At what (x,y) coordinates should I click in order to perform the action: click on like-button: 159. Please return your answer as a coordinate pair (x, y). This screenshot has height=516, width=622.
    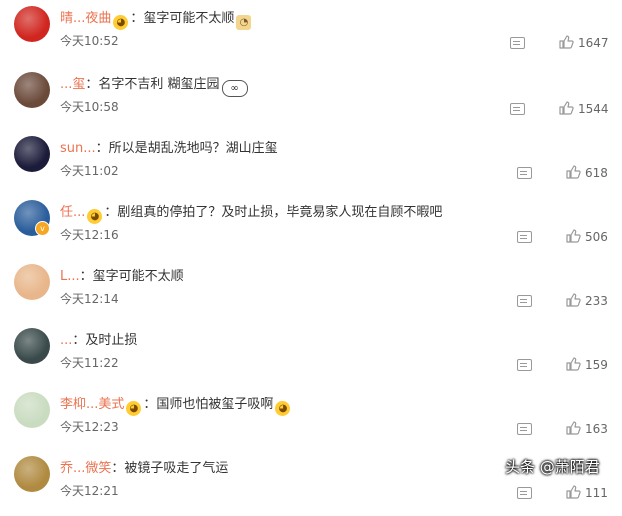
    Looking at the image, I should click on (586, 364).